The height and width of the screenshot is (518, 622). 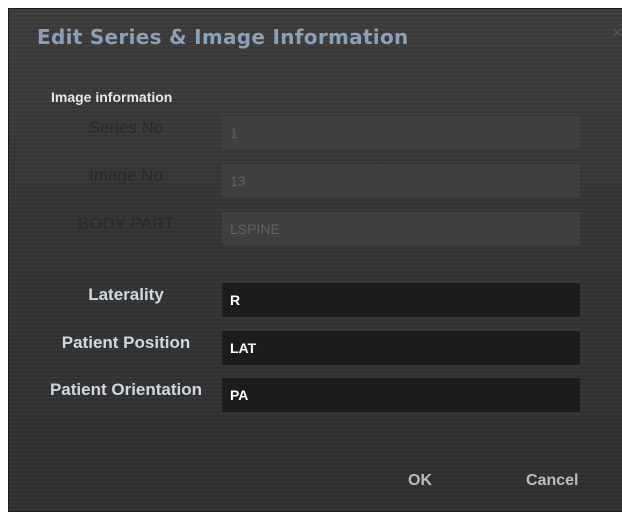 What do you see at coordinates (616, 33) in the screenshot?
I see `close-icon: ×` at bounding box center [616, 33].